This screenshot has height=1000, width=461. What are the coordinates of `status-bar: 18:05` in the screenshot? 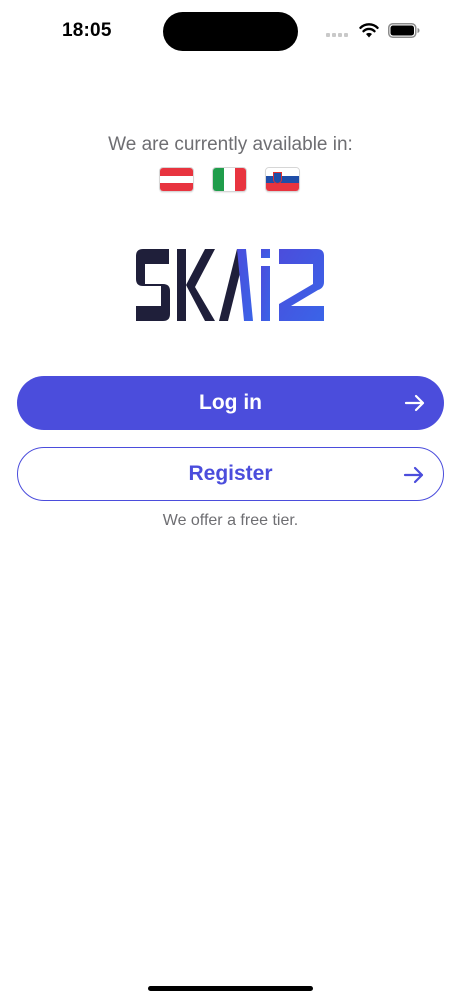 It's located at (230, 32).